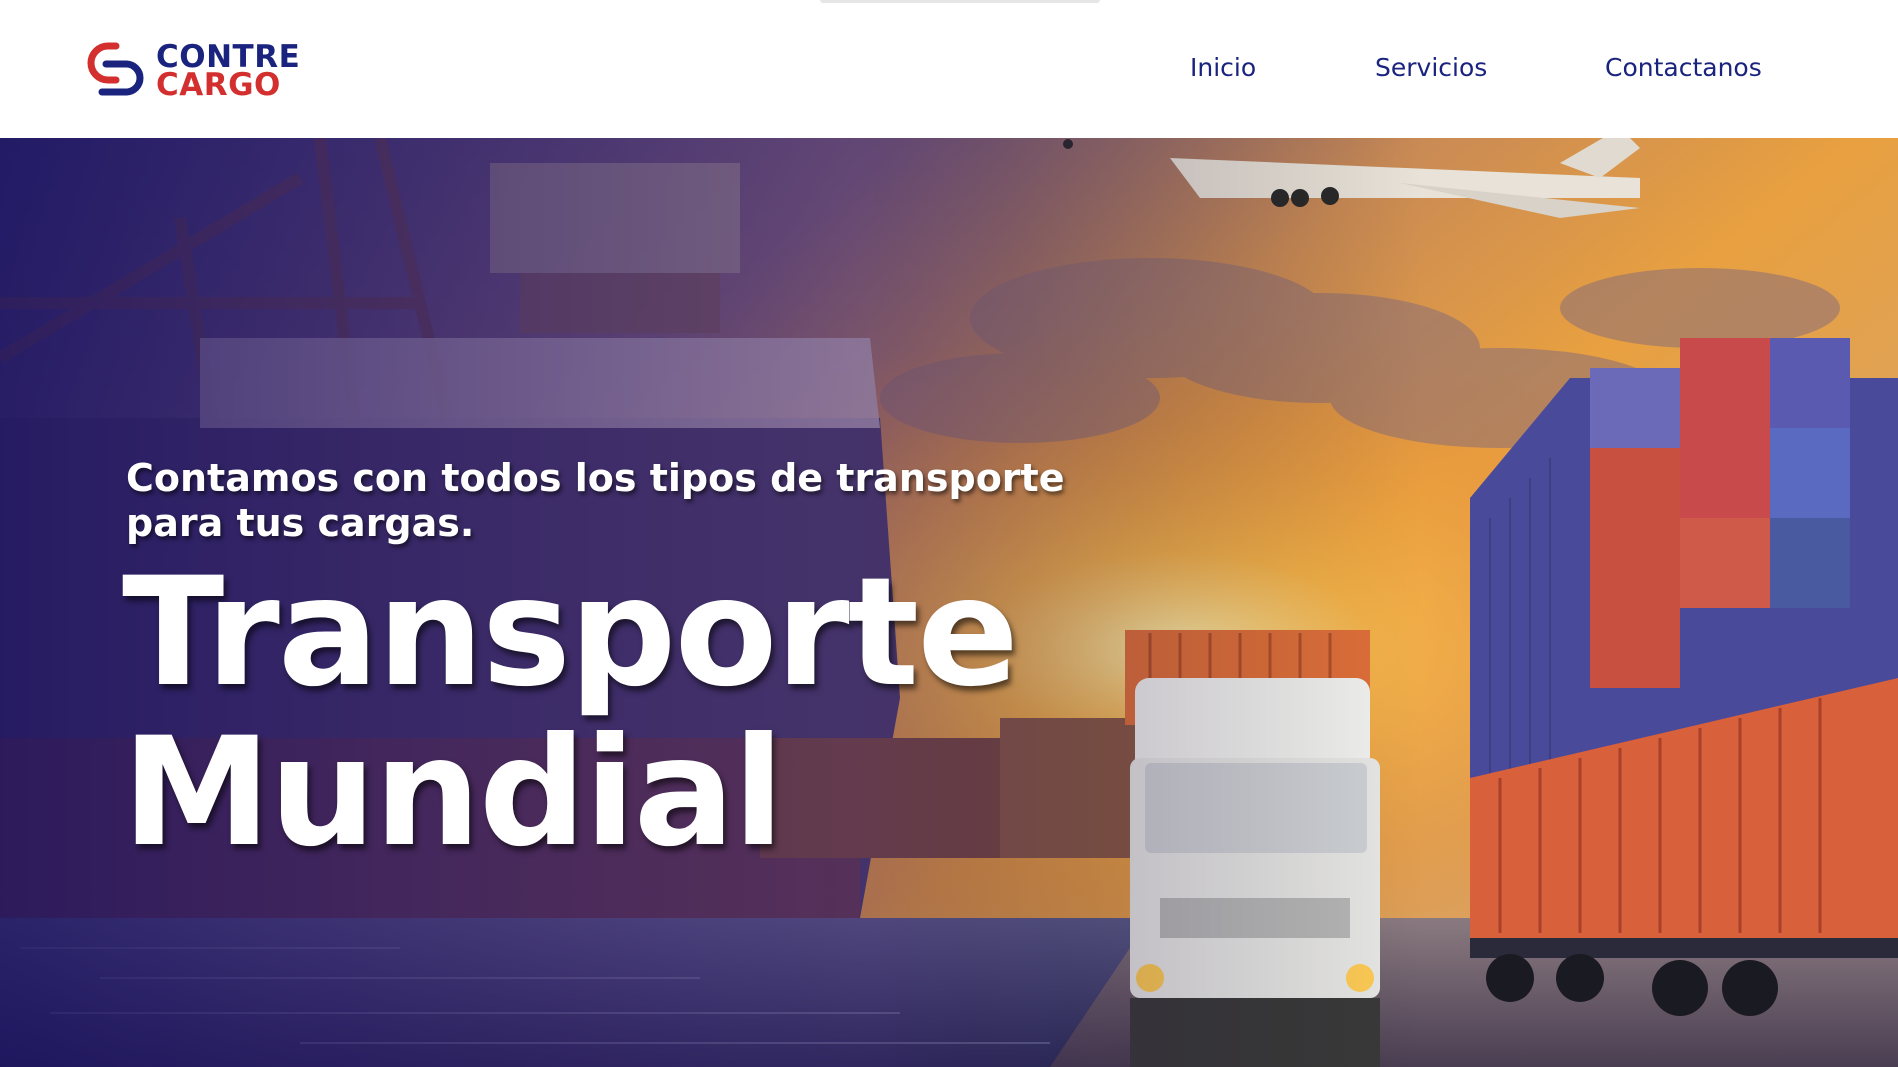  I want to click on header-top-accent, so click(960, 1).